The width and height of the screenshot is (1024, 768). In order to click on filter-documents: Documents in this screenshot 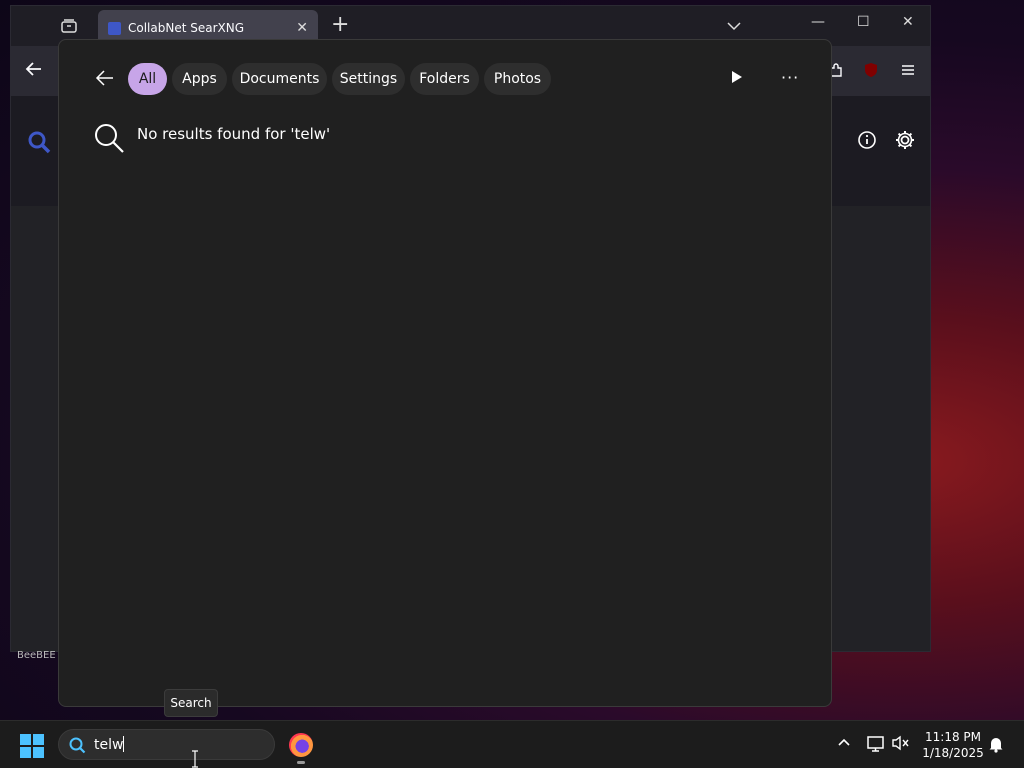, I will do `click(279, 79)`.